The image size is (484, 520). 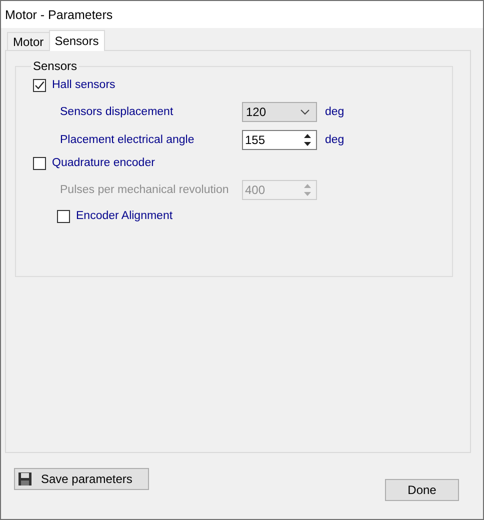 I want to click on chevron-down-icon, so click(x=305, y=111).